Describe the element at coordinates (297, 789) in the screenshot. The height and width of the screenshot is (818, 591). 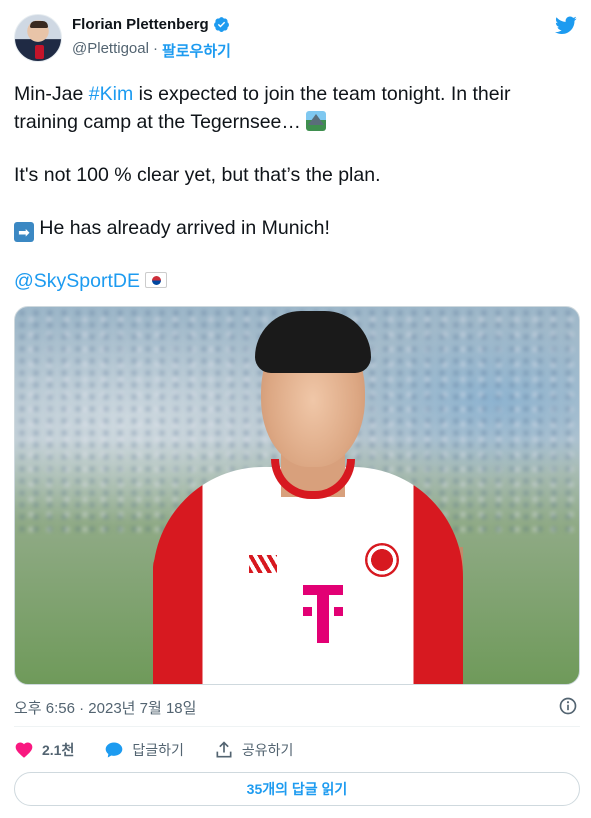
I see `read-replies-button: 35개의 답글 읽기` at that location.